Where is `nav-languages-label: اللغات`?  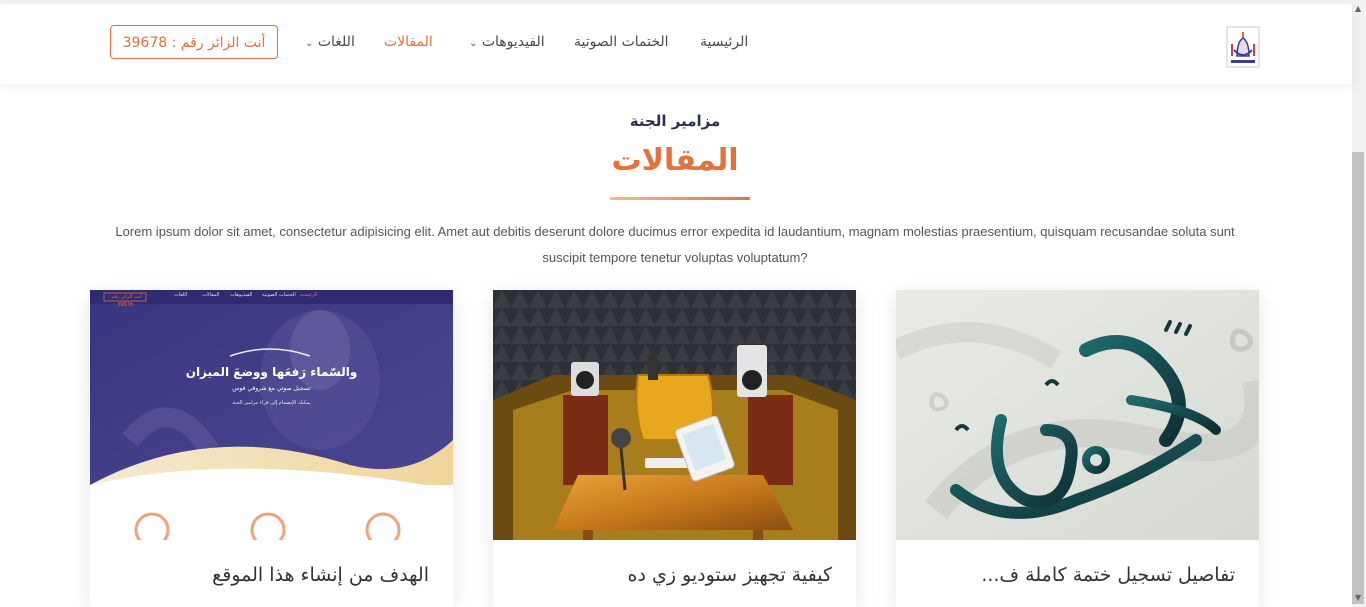 nav-languages-label: اللغات is located at coordinates (336, 42).